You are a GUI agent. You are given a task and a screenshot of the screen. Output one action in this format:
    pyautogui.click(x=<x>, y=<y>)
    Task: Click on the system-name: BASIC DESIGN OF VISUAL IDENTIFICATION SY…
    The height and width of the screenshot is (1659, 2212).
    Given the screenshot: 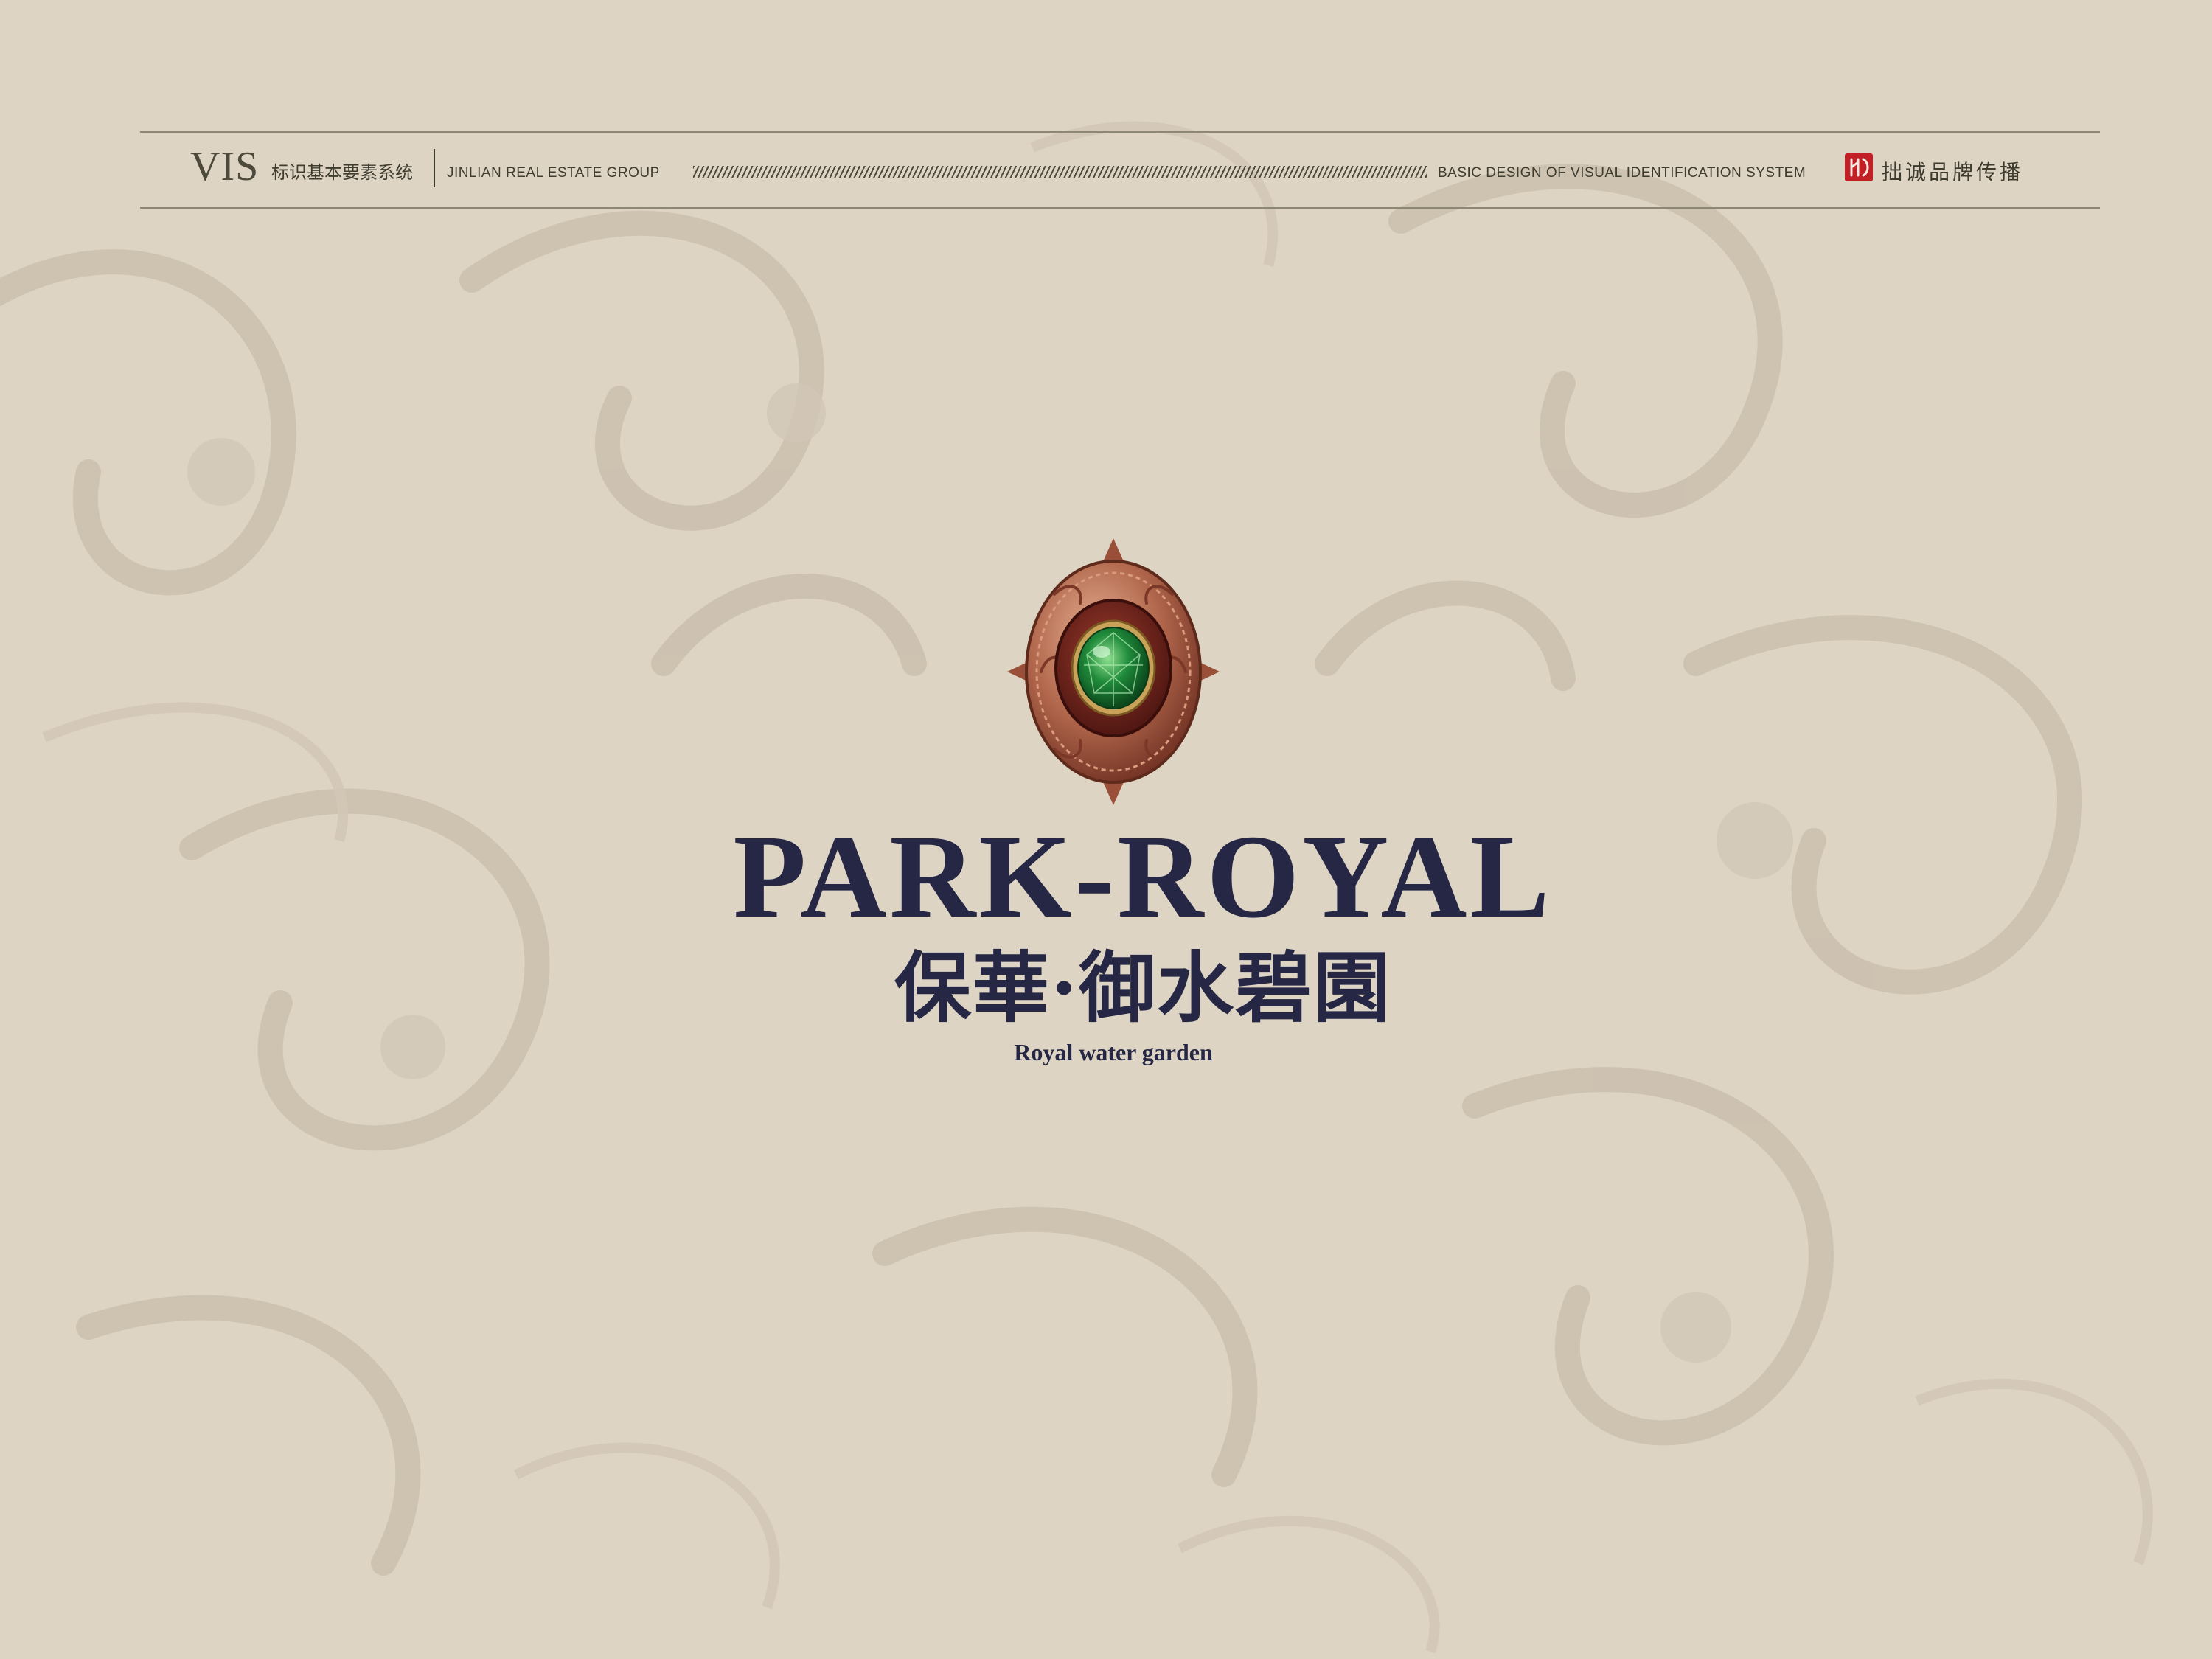 What is the action you would take?
    pyautogui.click(x=1622, y=173)
    